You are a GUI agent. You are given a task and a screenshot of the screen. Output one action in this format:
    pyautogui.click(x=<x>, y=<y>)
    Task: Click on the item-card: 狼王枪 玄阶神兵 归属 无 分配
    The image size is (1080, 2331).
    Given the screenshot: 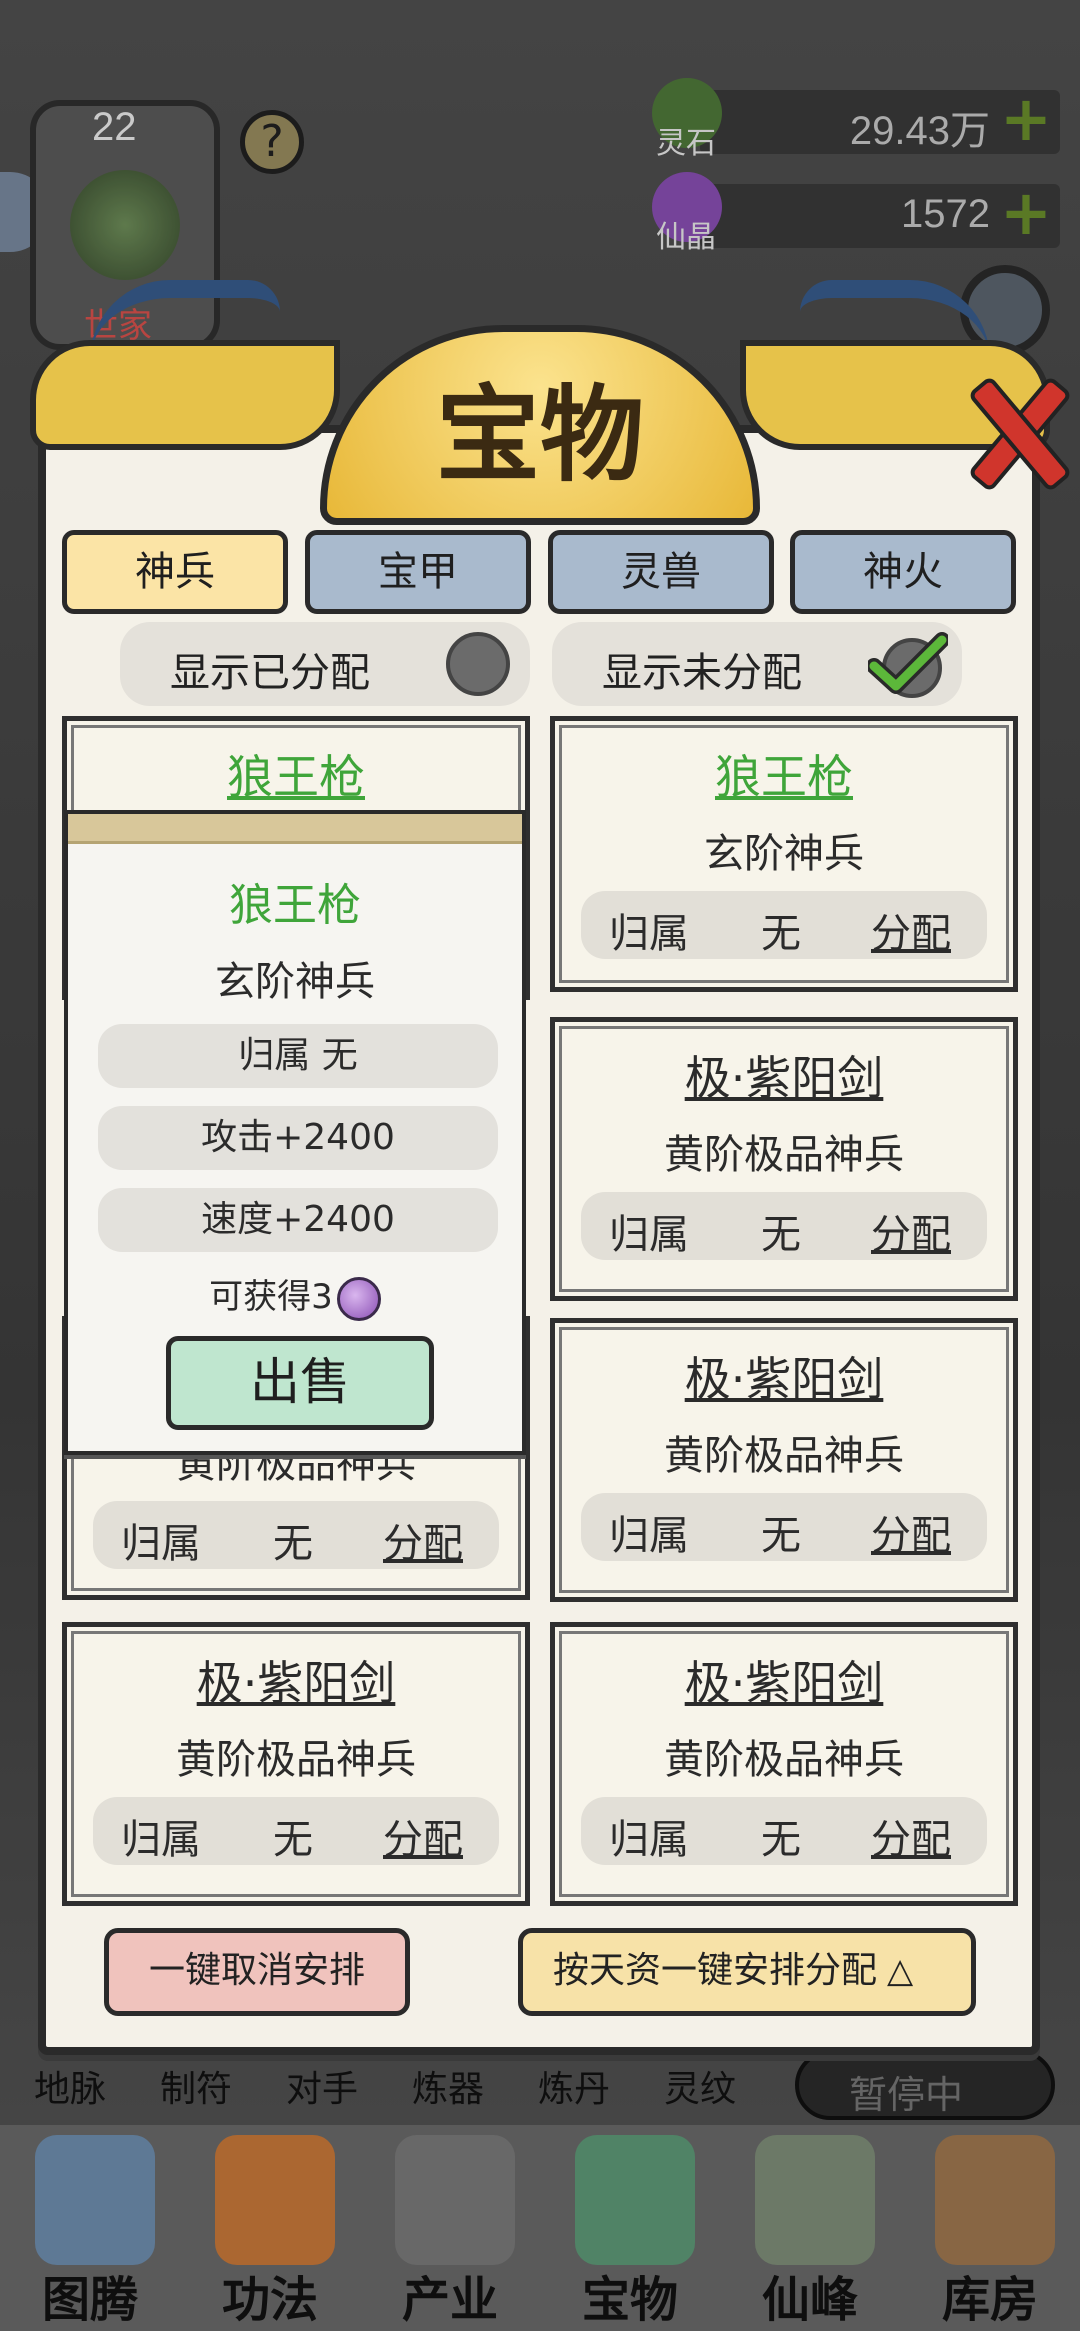 What is the action you would take?
    pyautogui.click(x=784, y=854)
    